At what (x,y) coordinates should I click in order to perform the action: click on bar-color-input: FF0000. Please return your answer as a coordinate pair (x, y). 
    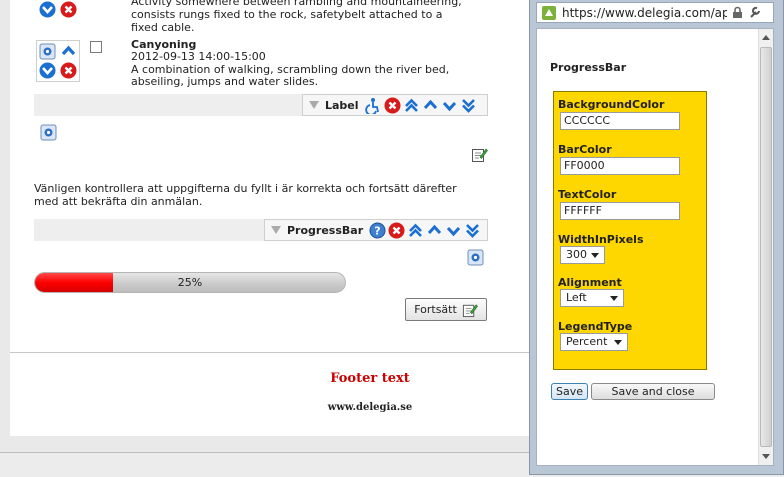
    Looking at the image, I should click on (620, 166).